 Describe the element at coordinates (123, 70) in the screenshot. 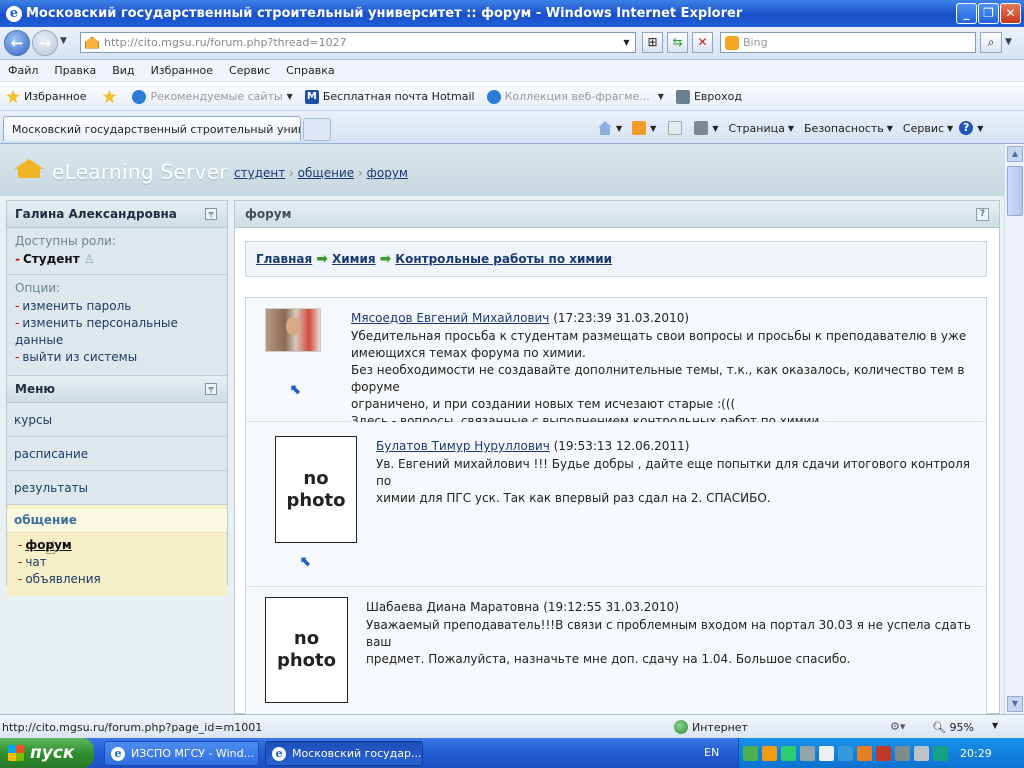

I see `menu-view: Вид` at that location.